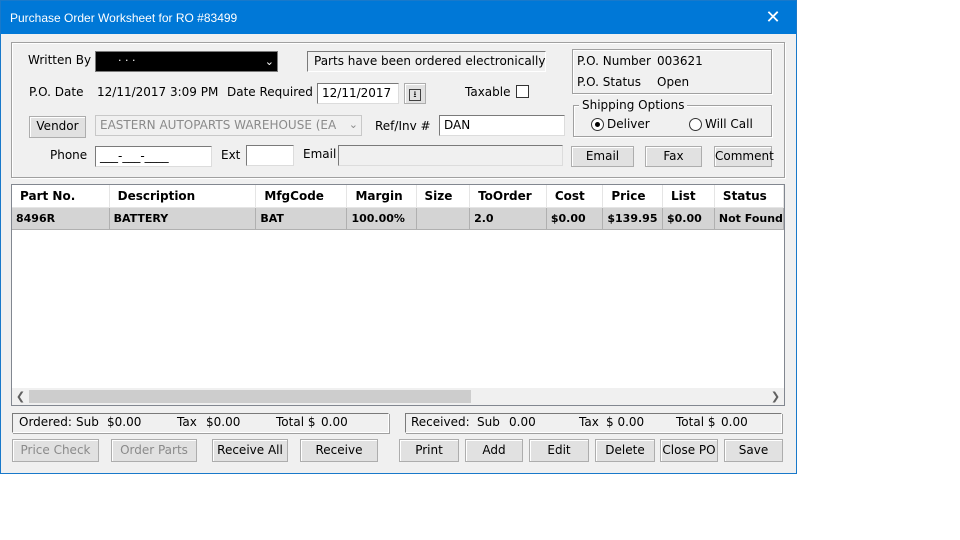 The width and height of the screenshot is (960, 540). I want to click on ordered-electronically-message: Parts have been ordered electronically, so click(426, 61).